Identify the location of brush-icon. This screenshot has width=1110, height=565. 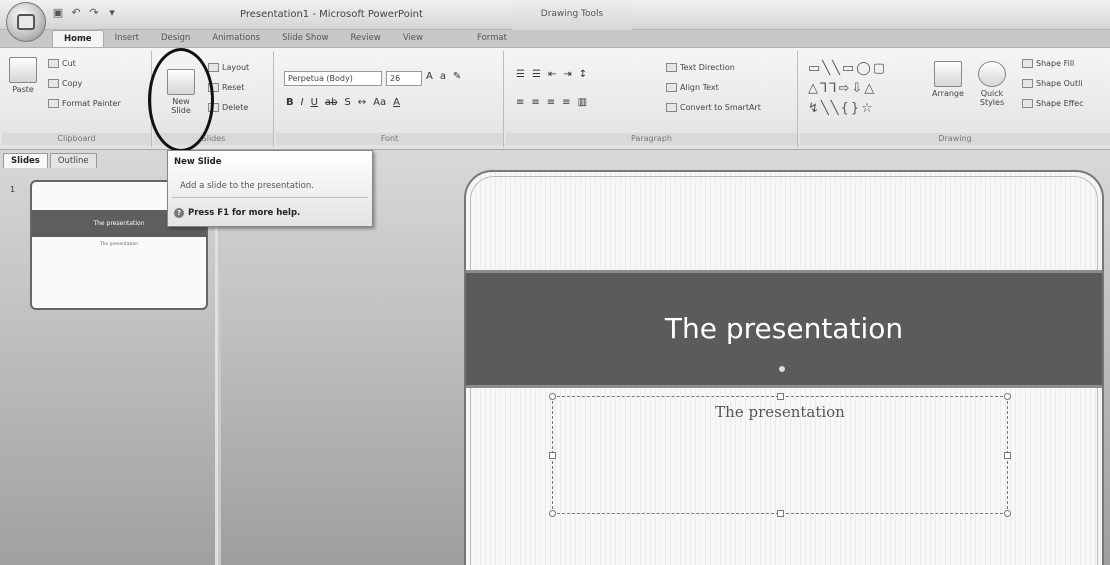
(53, 103).